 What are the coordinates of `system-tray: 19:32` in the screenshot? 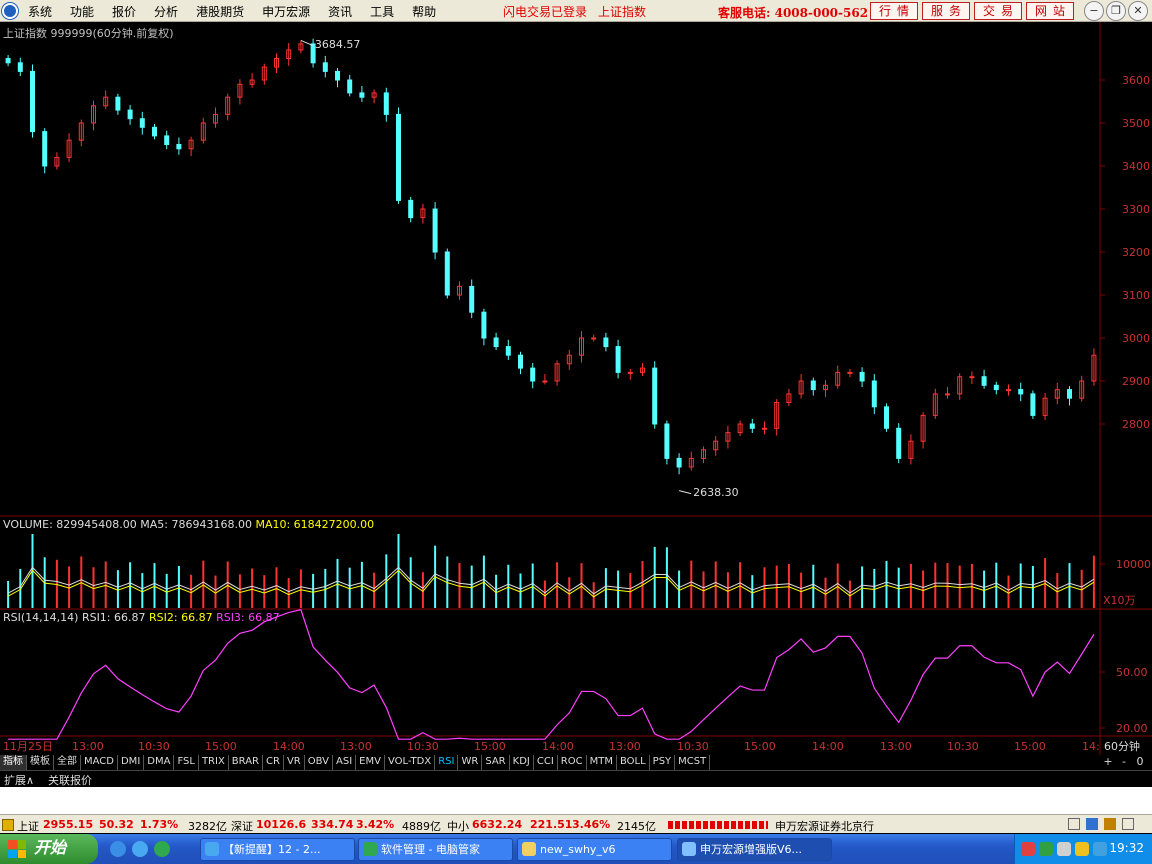 It's located at (1083, 849).